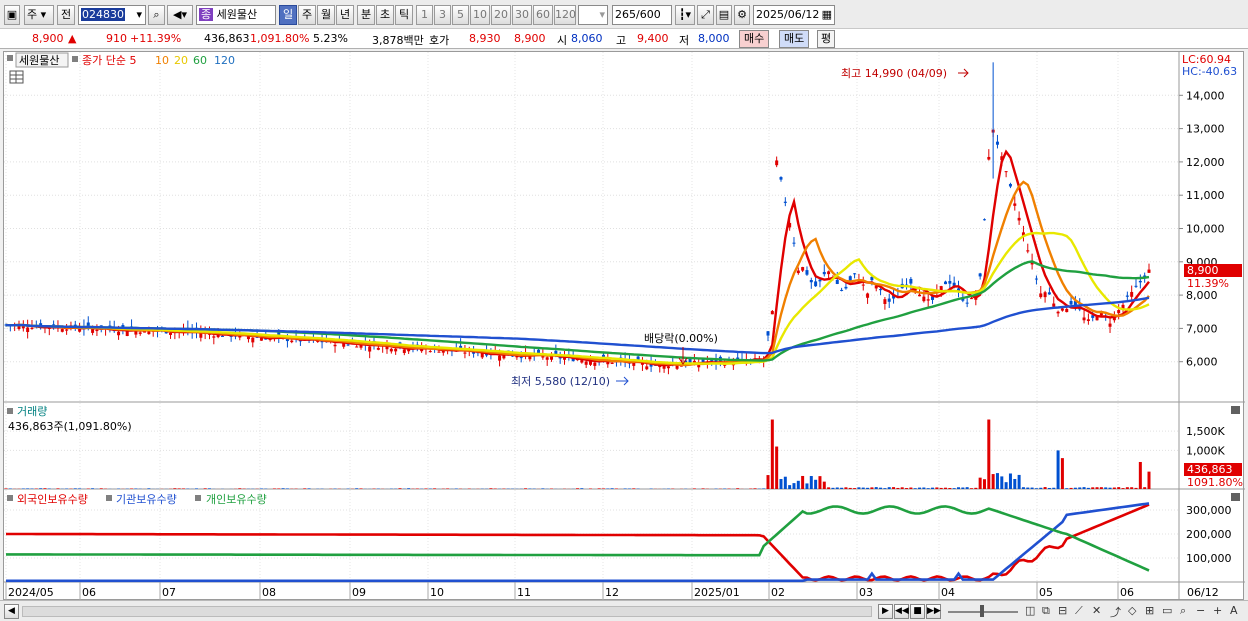 This screenshot has height=621, width=1248. Describe the element at coordinates (826, 39) in the screenshot. I see `eval-button: 평` at that location.